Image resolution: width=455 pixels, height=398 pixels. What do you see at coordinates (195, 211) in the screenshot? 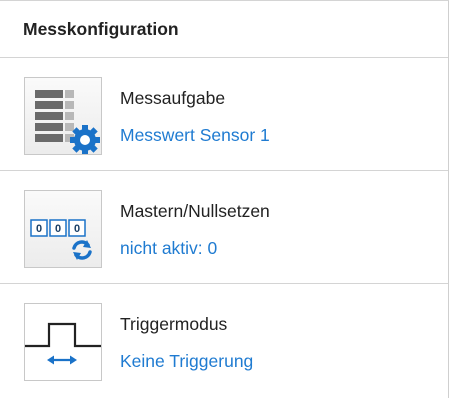
I see `item-title-zero-reset: Mastern/Nullsetzen` at bounding box center [195, 211].